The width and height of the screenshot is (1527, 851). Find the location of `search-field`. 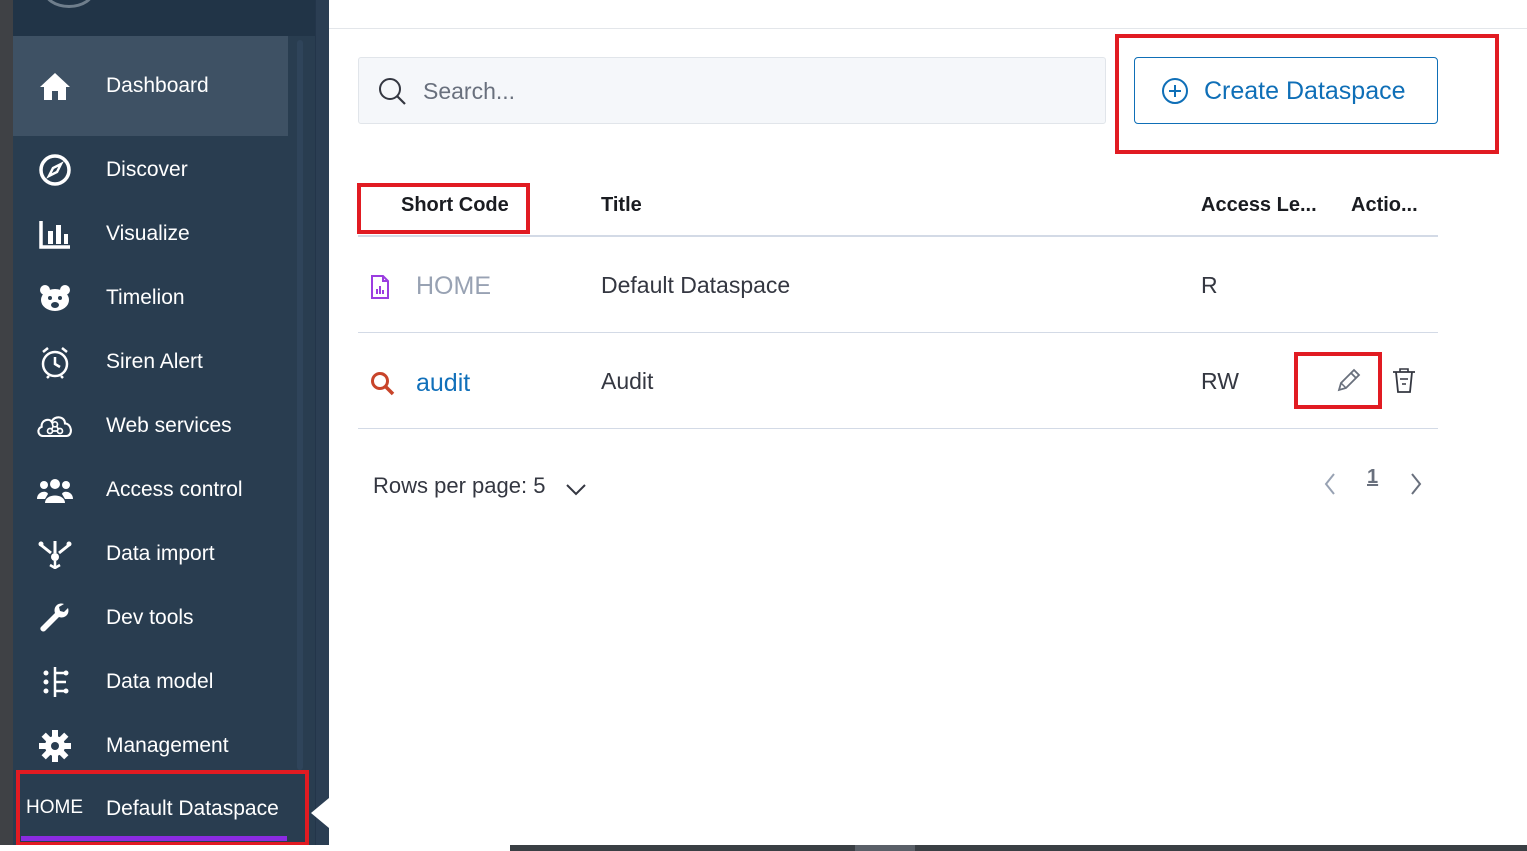

search-field is located at coordinates (732, 90).